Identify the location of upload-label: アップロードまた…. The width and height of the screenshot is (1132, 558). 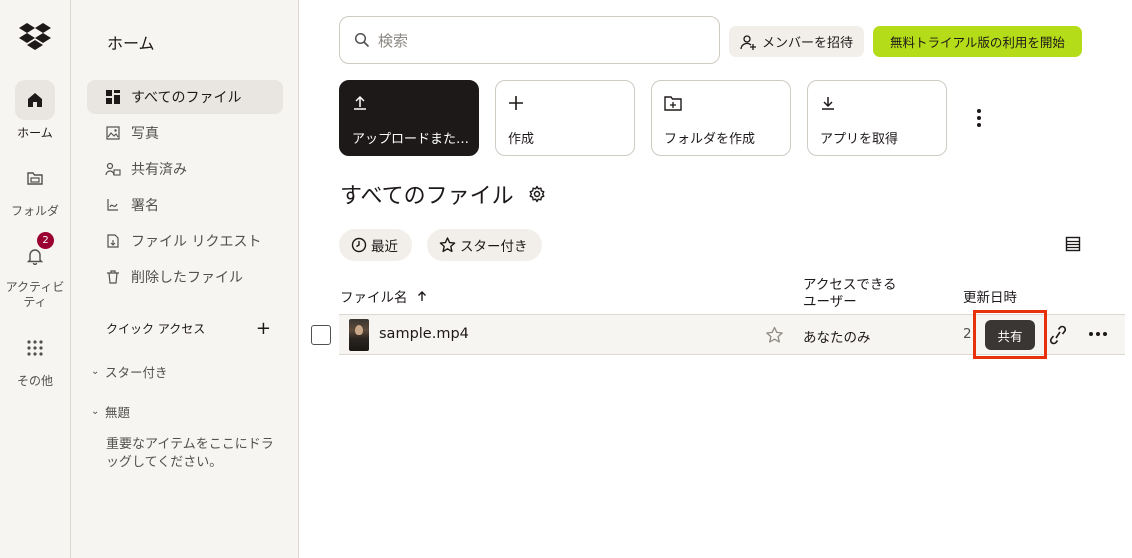
(411, 139).